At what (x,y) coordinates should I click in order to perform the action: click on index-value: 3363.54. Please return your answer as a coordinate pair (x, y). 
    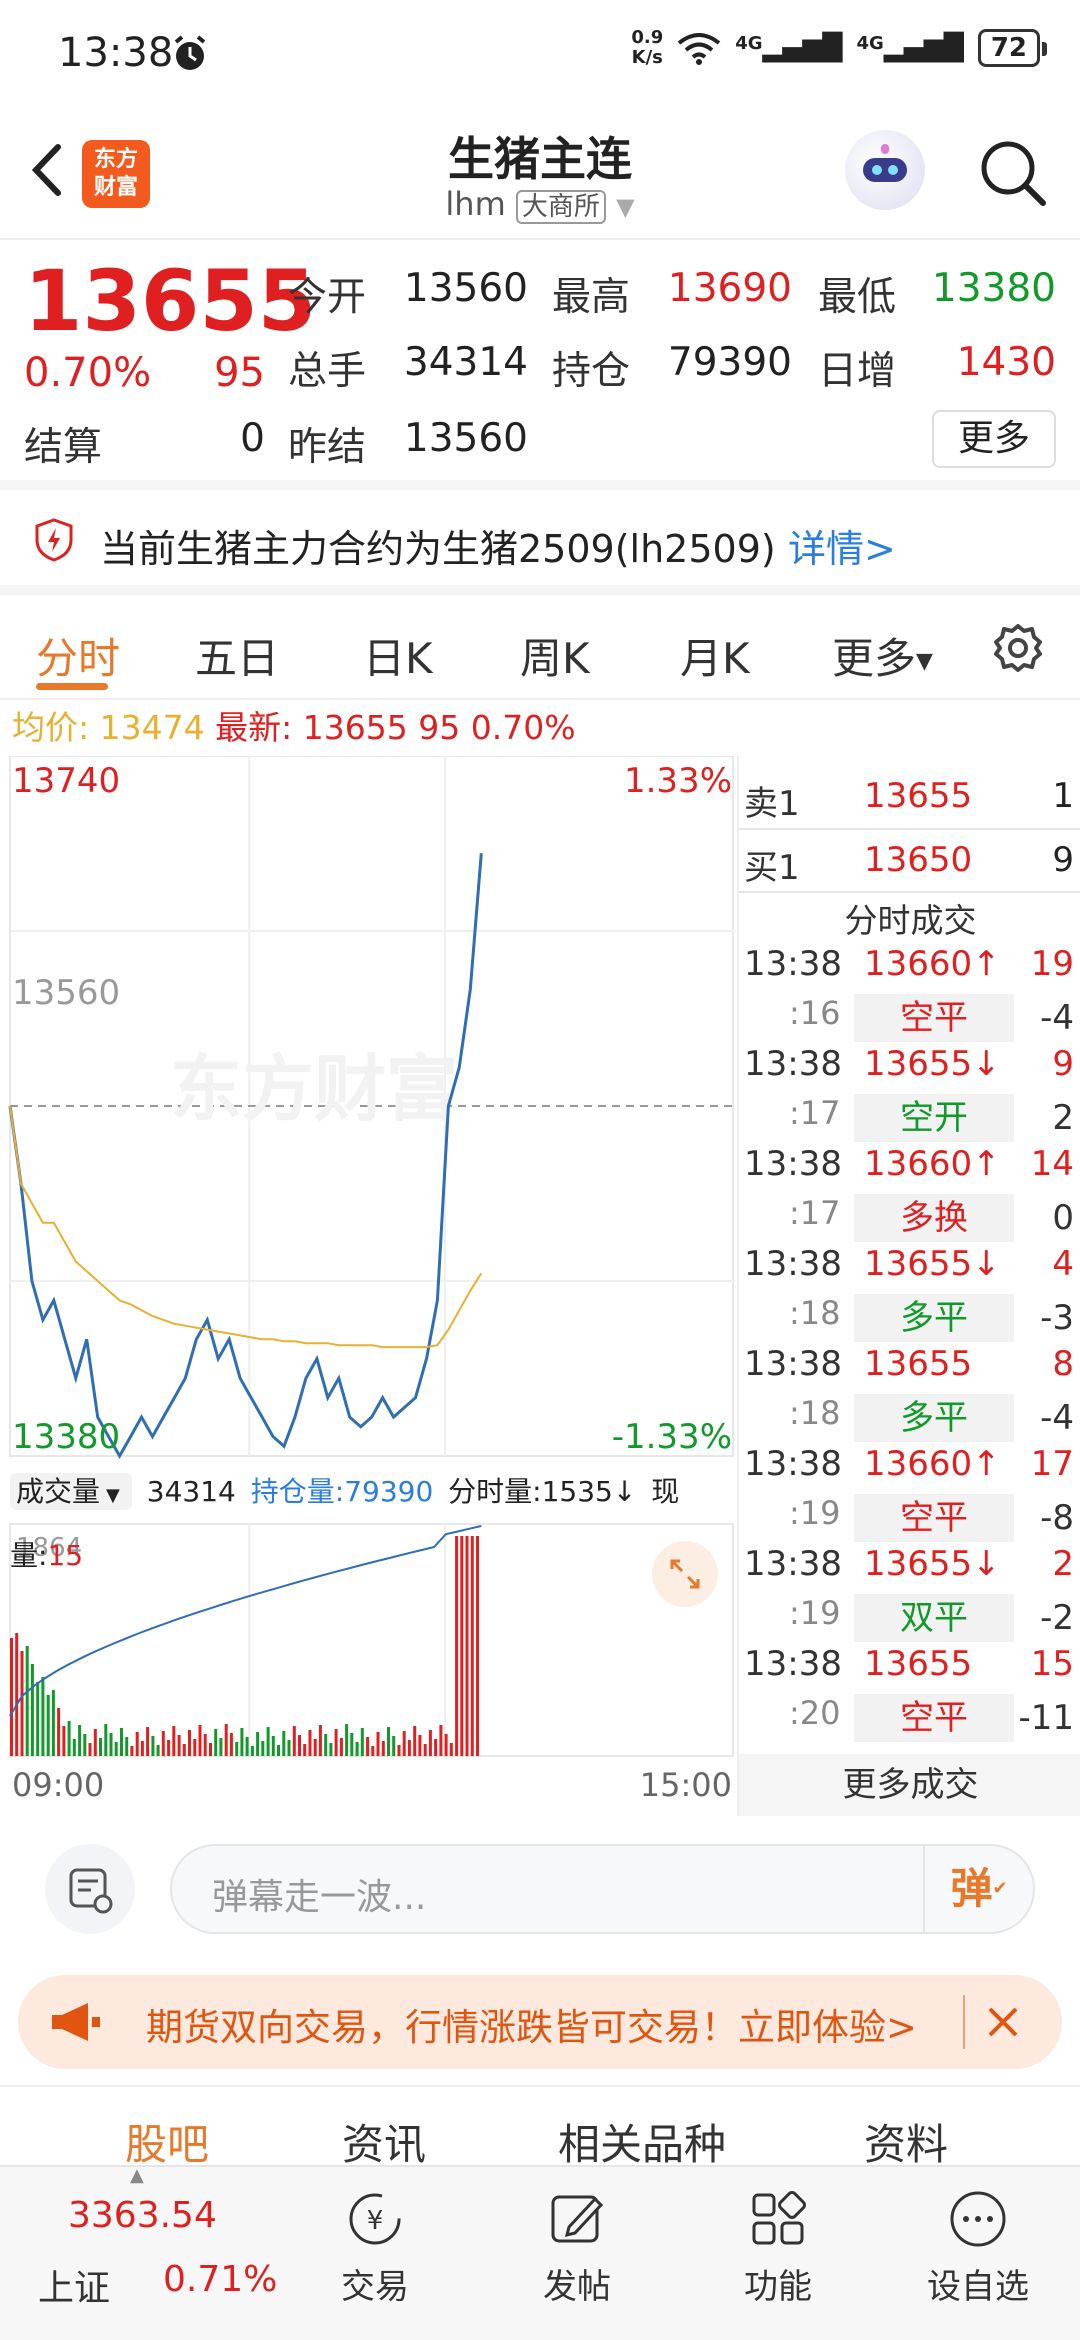
    Looking at the image, I should click on (142, 2215).